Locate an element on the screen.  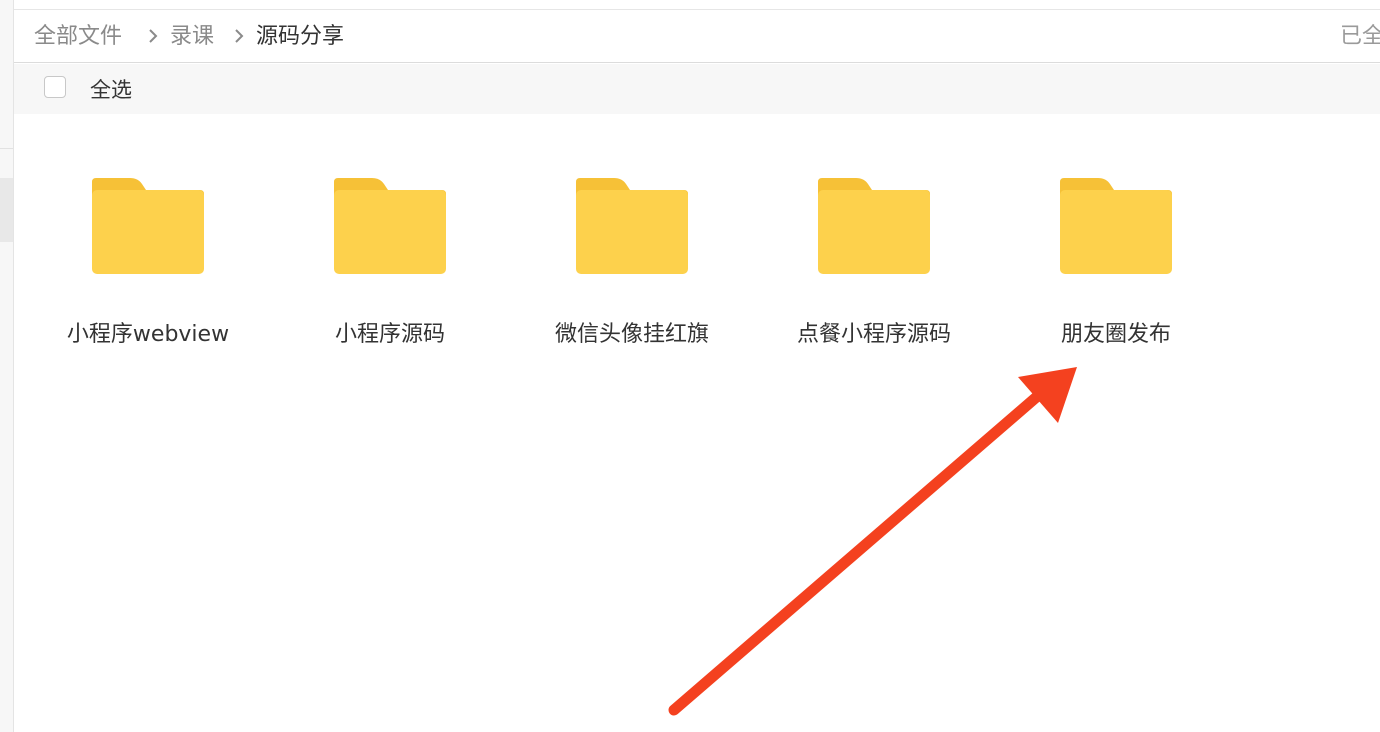
folder-item: 点餐小程序源码 is located at coordinates (874, 270).